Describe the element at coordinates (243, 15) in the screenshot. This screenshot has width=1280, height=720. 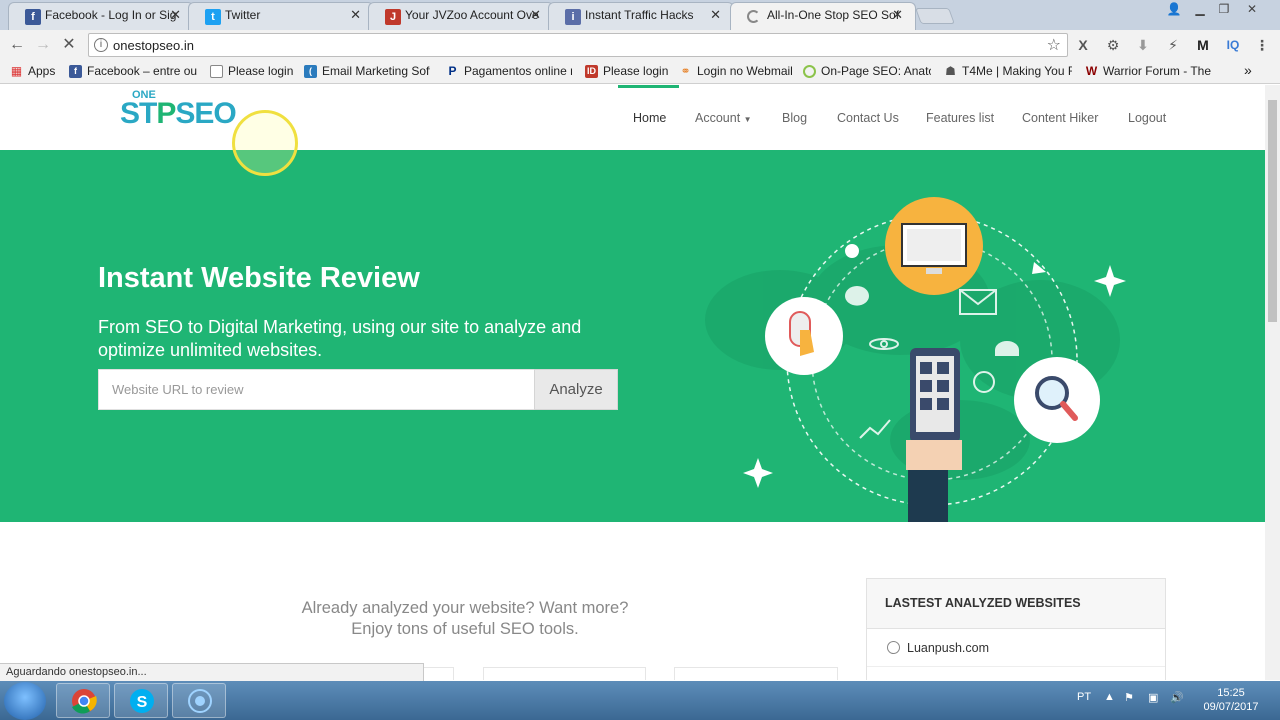
I see `tab-title: Twitter` at that location.